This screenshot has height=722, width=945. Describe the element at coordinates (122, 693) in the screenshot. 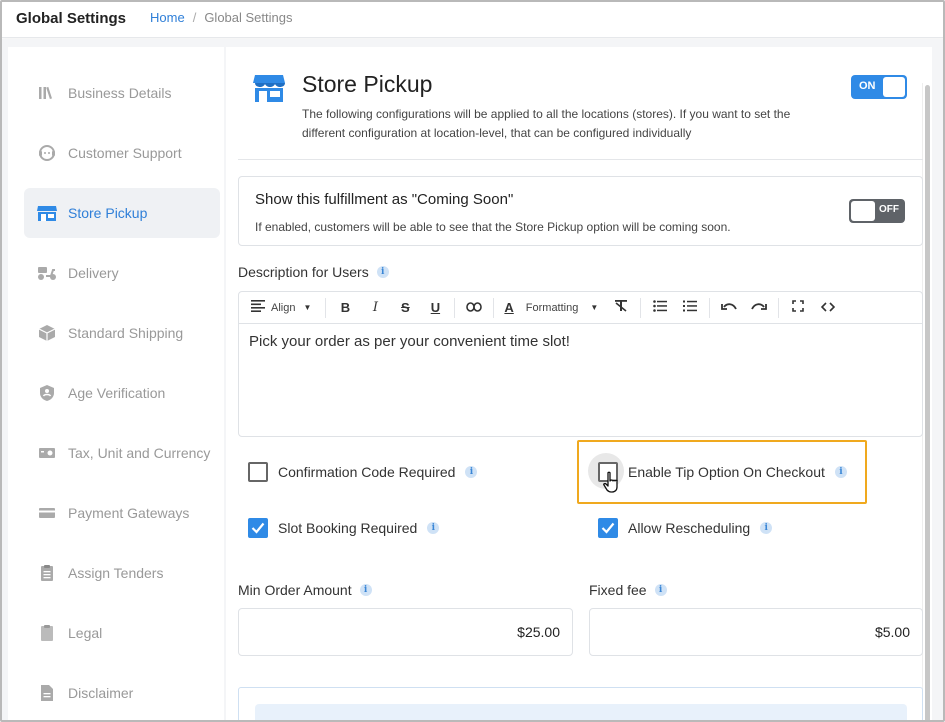

I see `sidebar-item-disclaimer: Disclaimer` at that location.